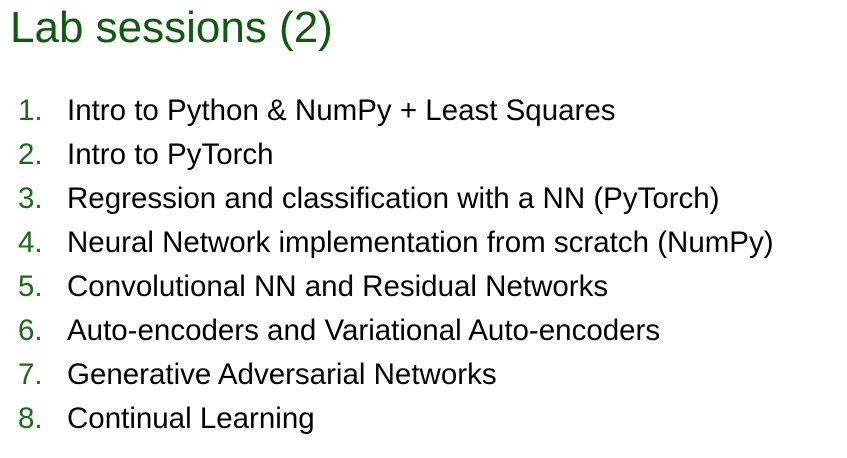  I want to click on item-text: Intro to Python & NumPy + Least Squares, so click(341, 110).